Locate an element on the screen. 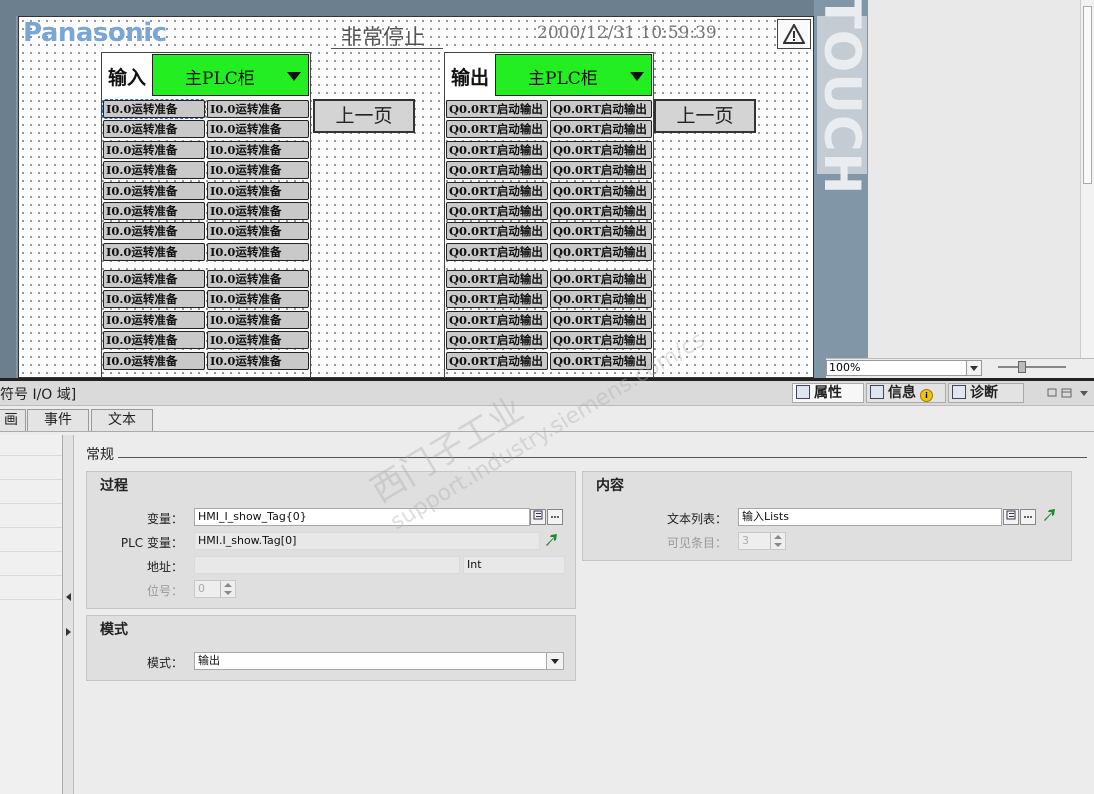  tab-appearance: 画 is located at coordinates (13, 420).